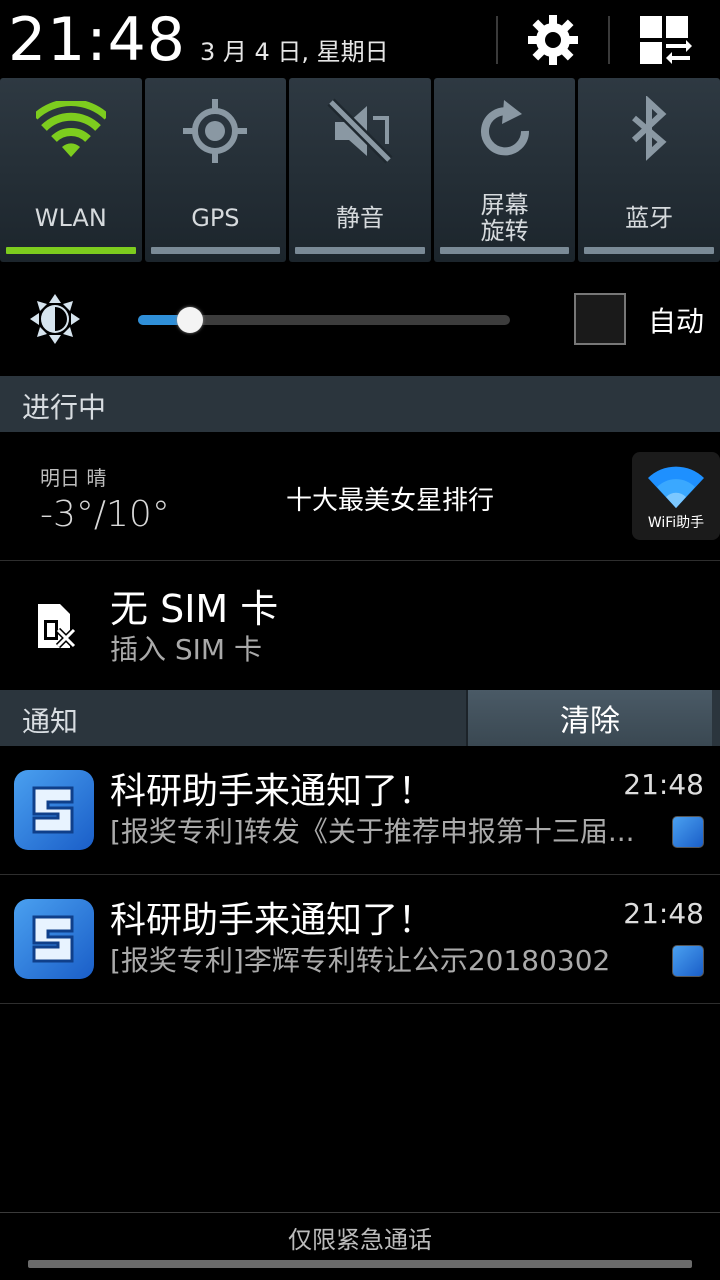 The height and width of the screenshot is (1280, 720). What do you see at coordinates (504, 170) in the screenshot?
I see `toggle-screen-rotation: 屏幕 旋转` at bounding box center [504, 170].